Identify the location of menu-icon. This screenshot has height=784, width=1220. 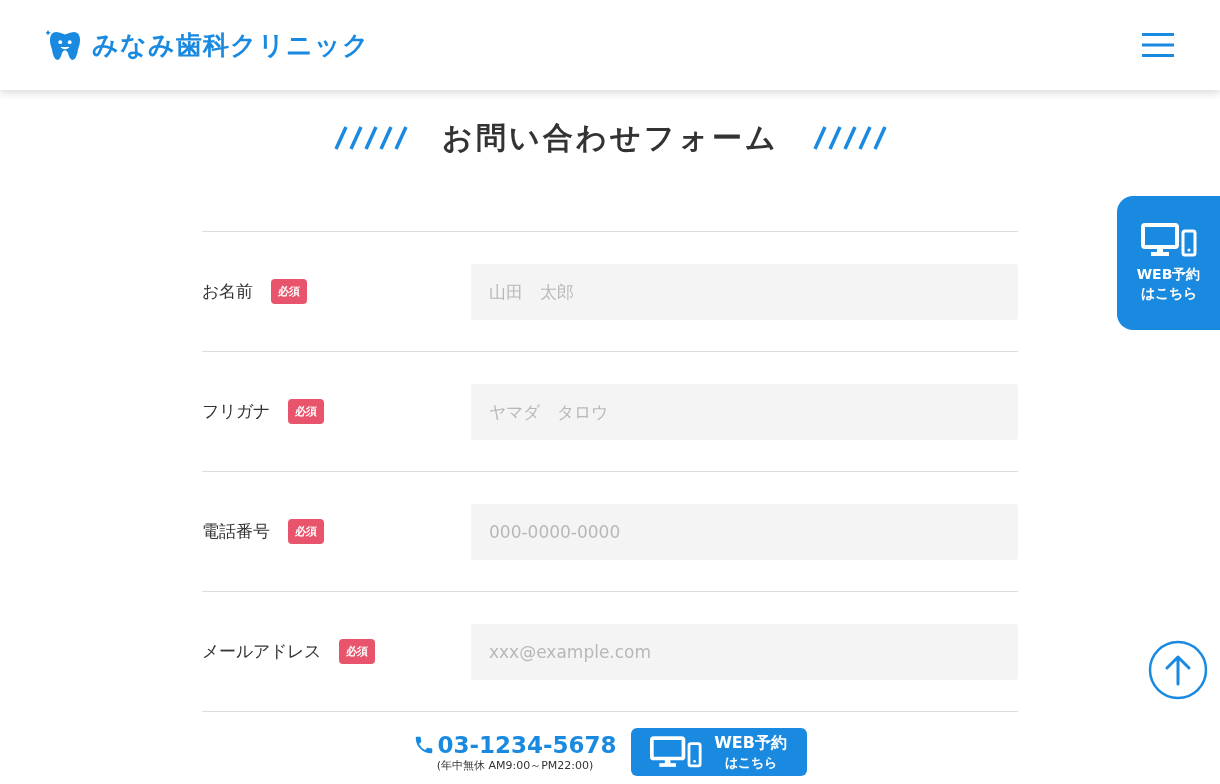
(1158, 45).